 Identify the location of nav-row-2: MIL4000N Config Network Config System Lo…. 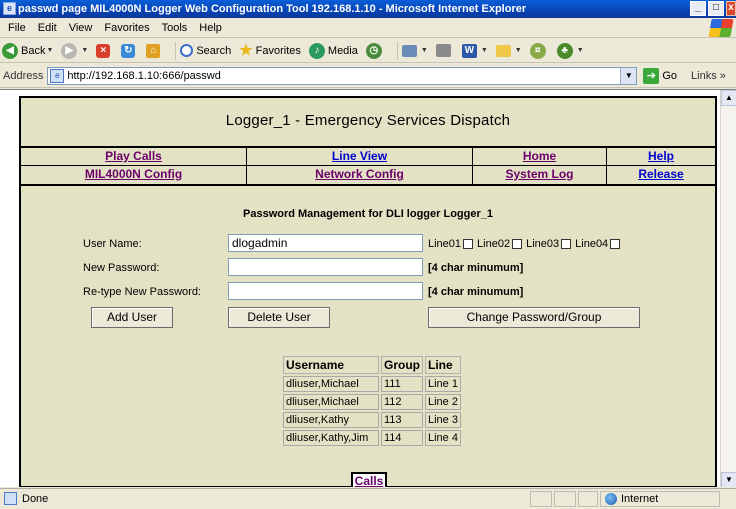
(368, 175).